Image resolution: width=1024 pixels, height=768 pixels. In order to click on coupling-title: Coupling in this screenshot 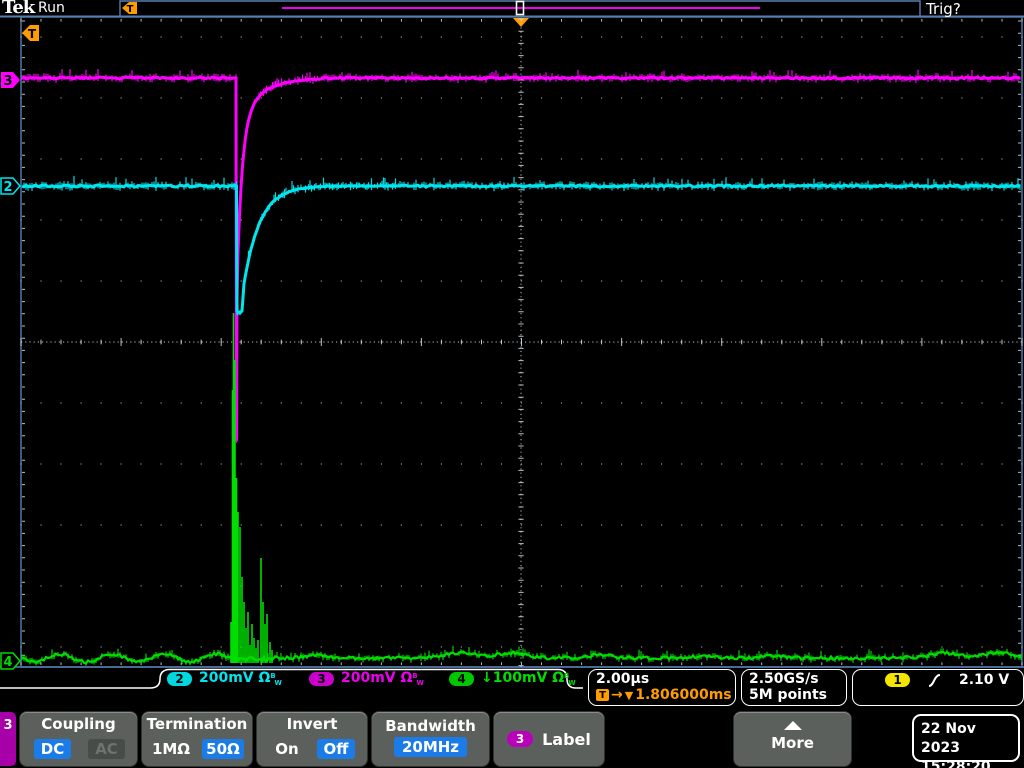, I will do `click(78, 724)`.